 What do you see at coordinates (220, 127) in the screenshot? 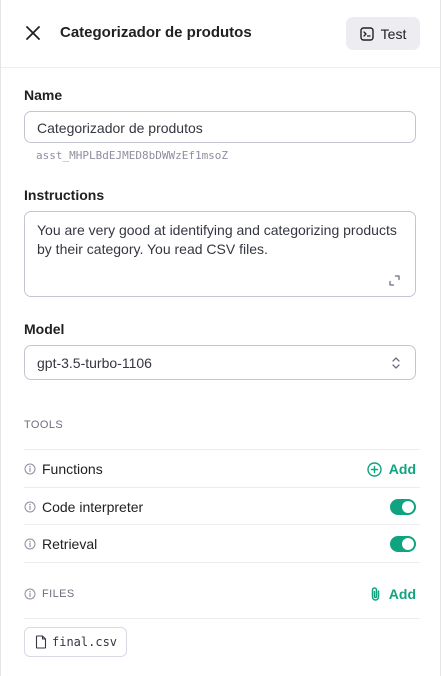
I see `name-input: Categorizador de produtos` at bounding box center [220, 127].